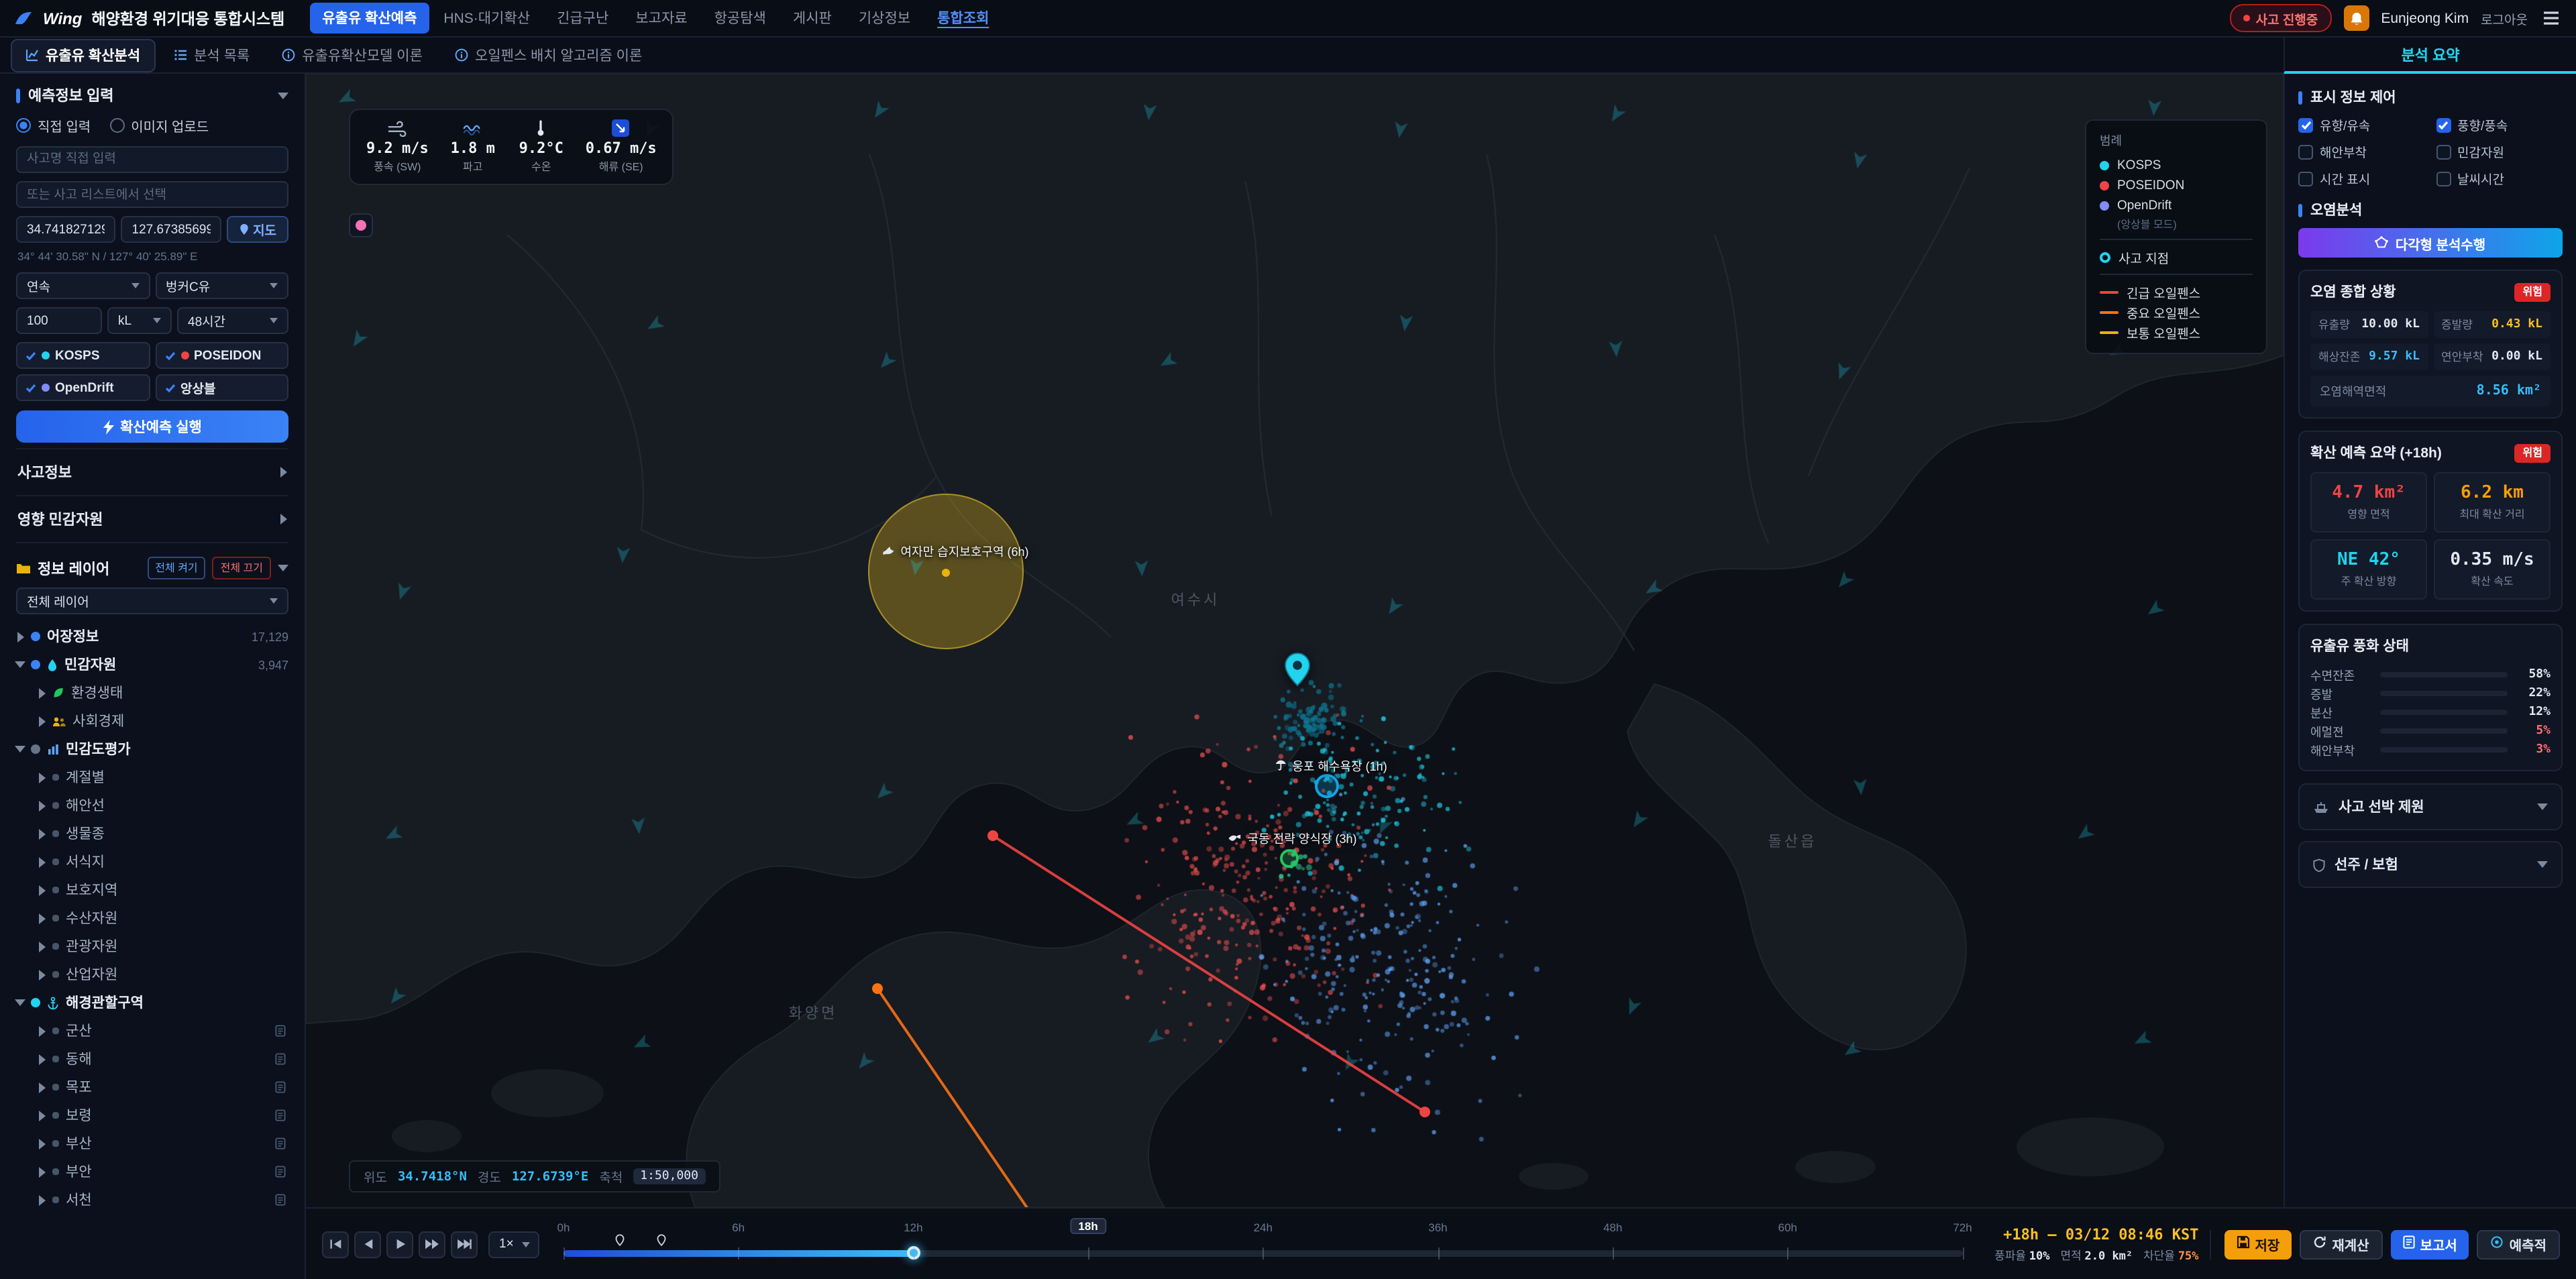 Image resolution: width=2576 pixels, height=1279 pixels. I want to click on unit-select: kL, so click(139, 320).